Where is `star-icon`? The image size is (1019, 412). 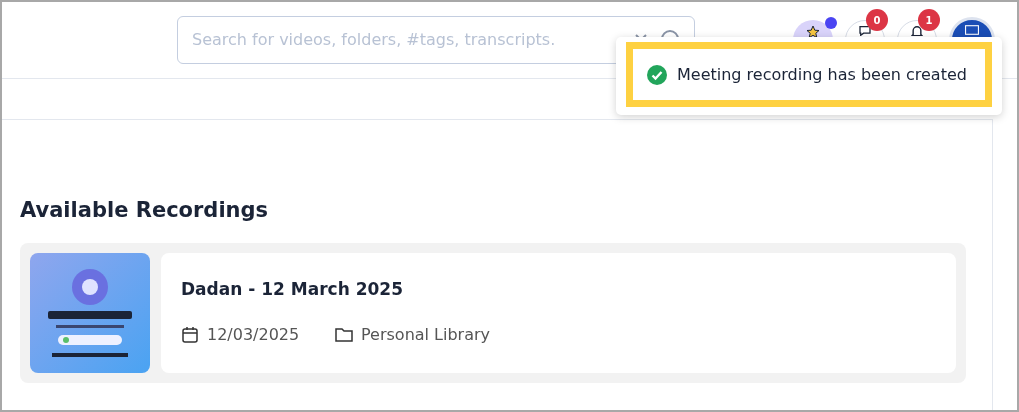 star-icon is located at coordinates (813, 32).